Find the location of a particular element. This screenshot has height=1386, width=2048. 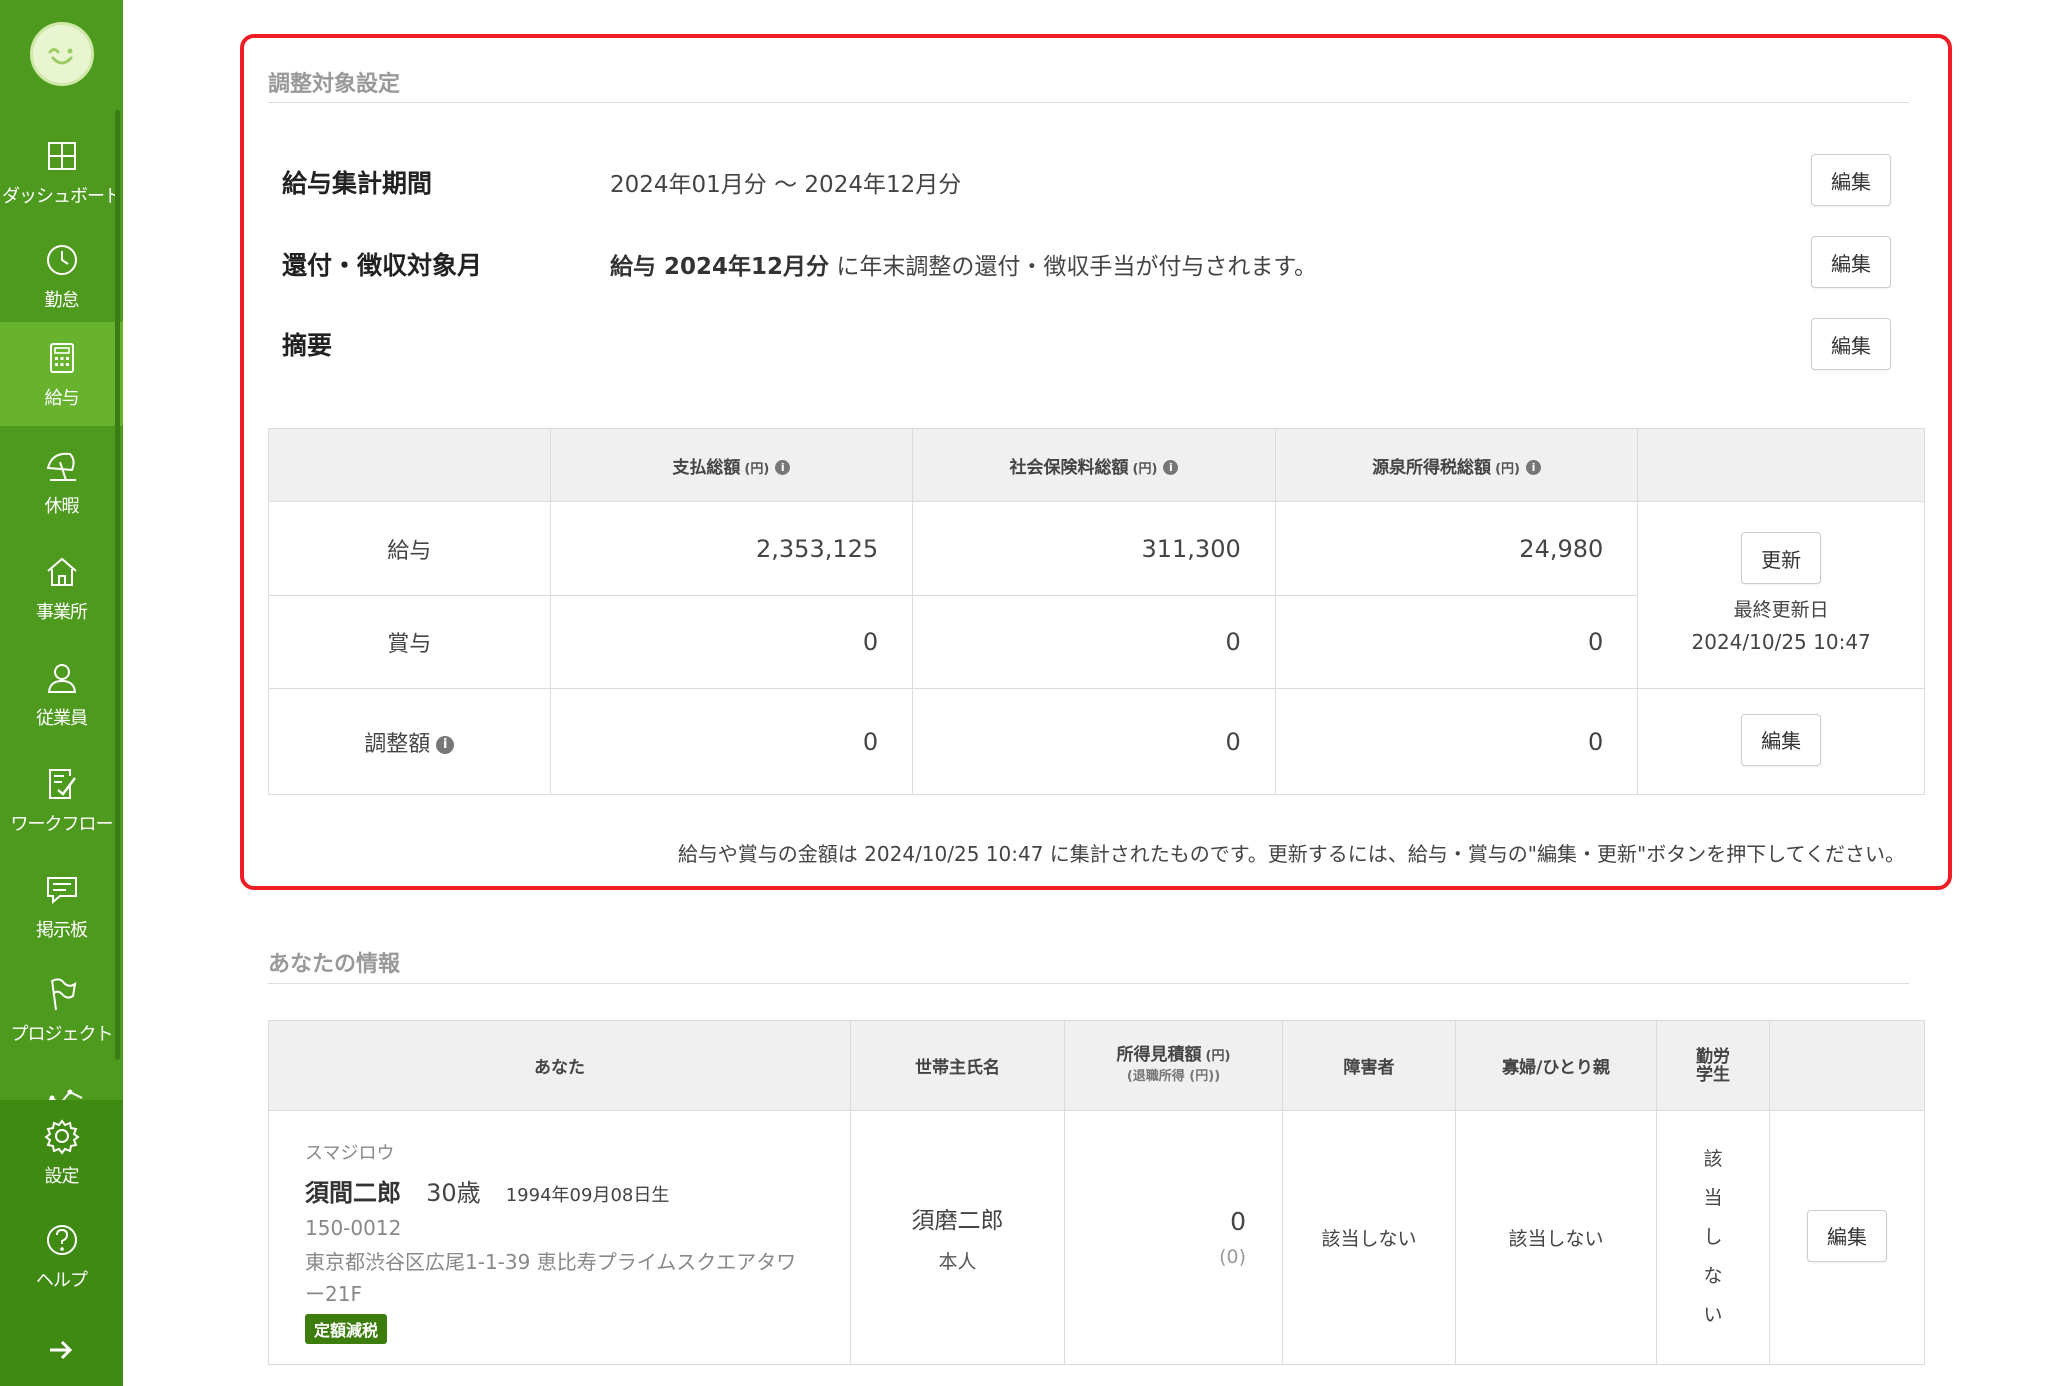

clock-icon is located at coordinates (62, 260).